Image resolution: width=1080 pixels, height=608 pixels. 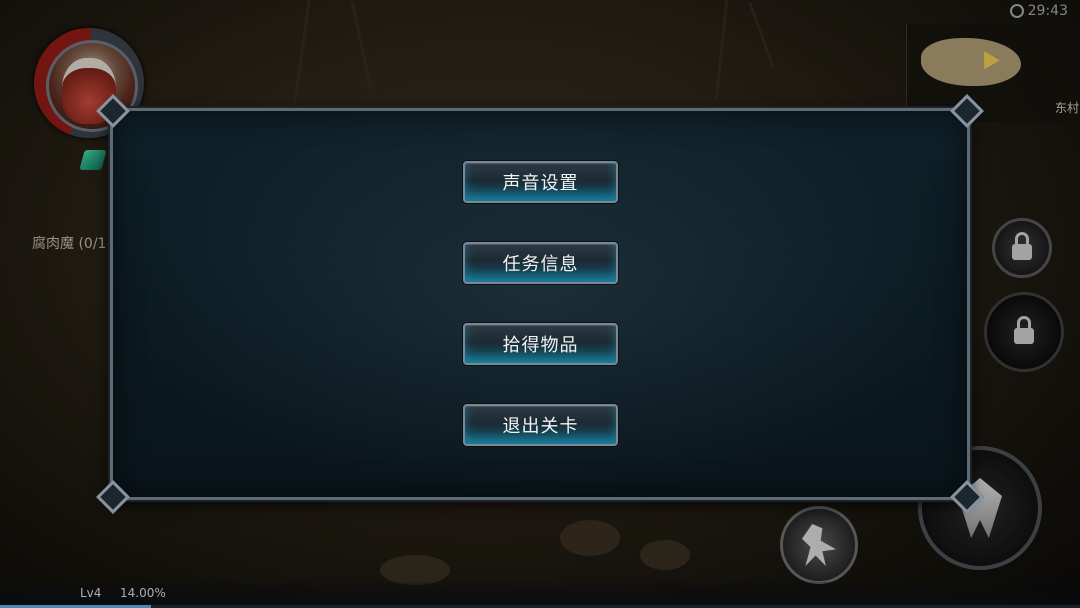 I want to click on exit-level-button: 退出关卡, so click(x=540, y=425).